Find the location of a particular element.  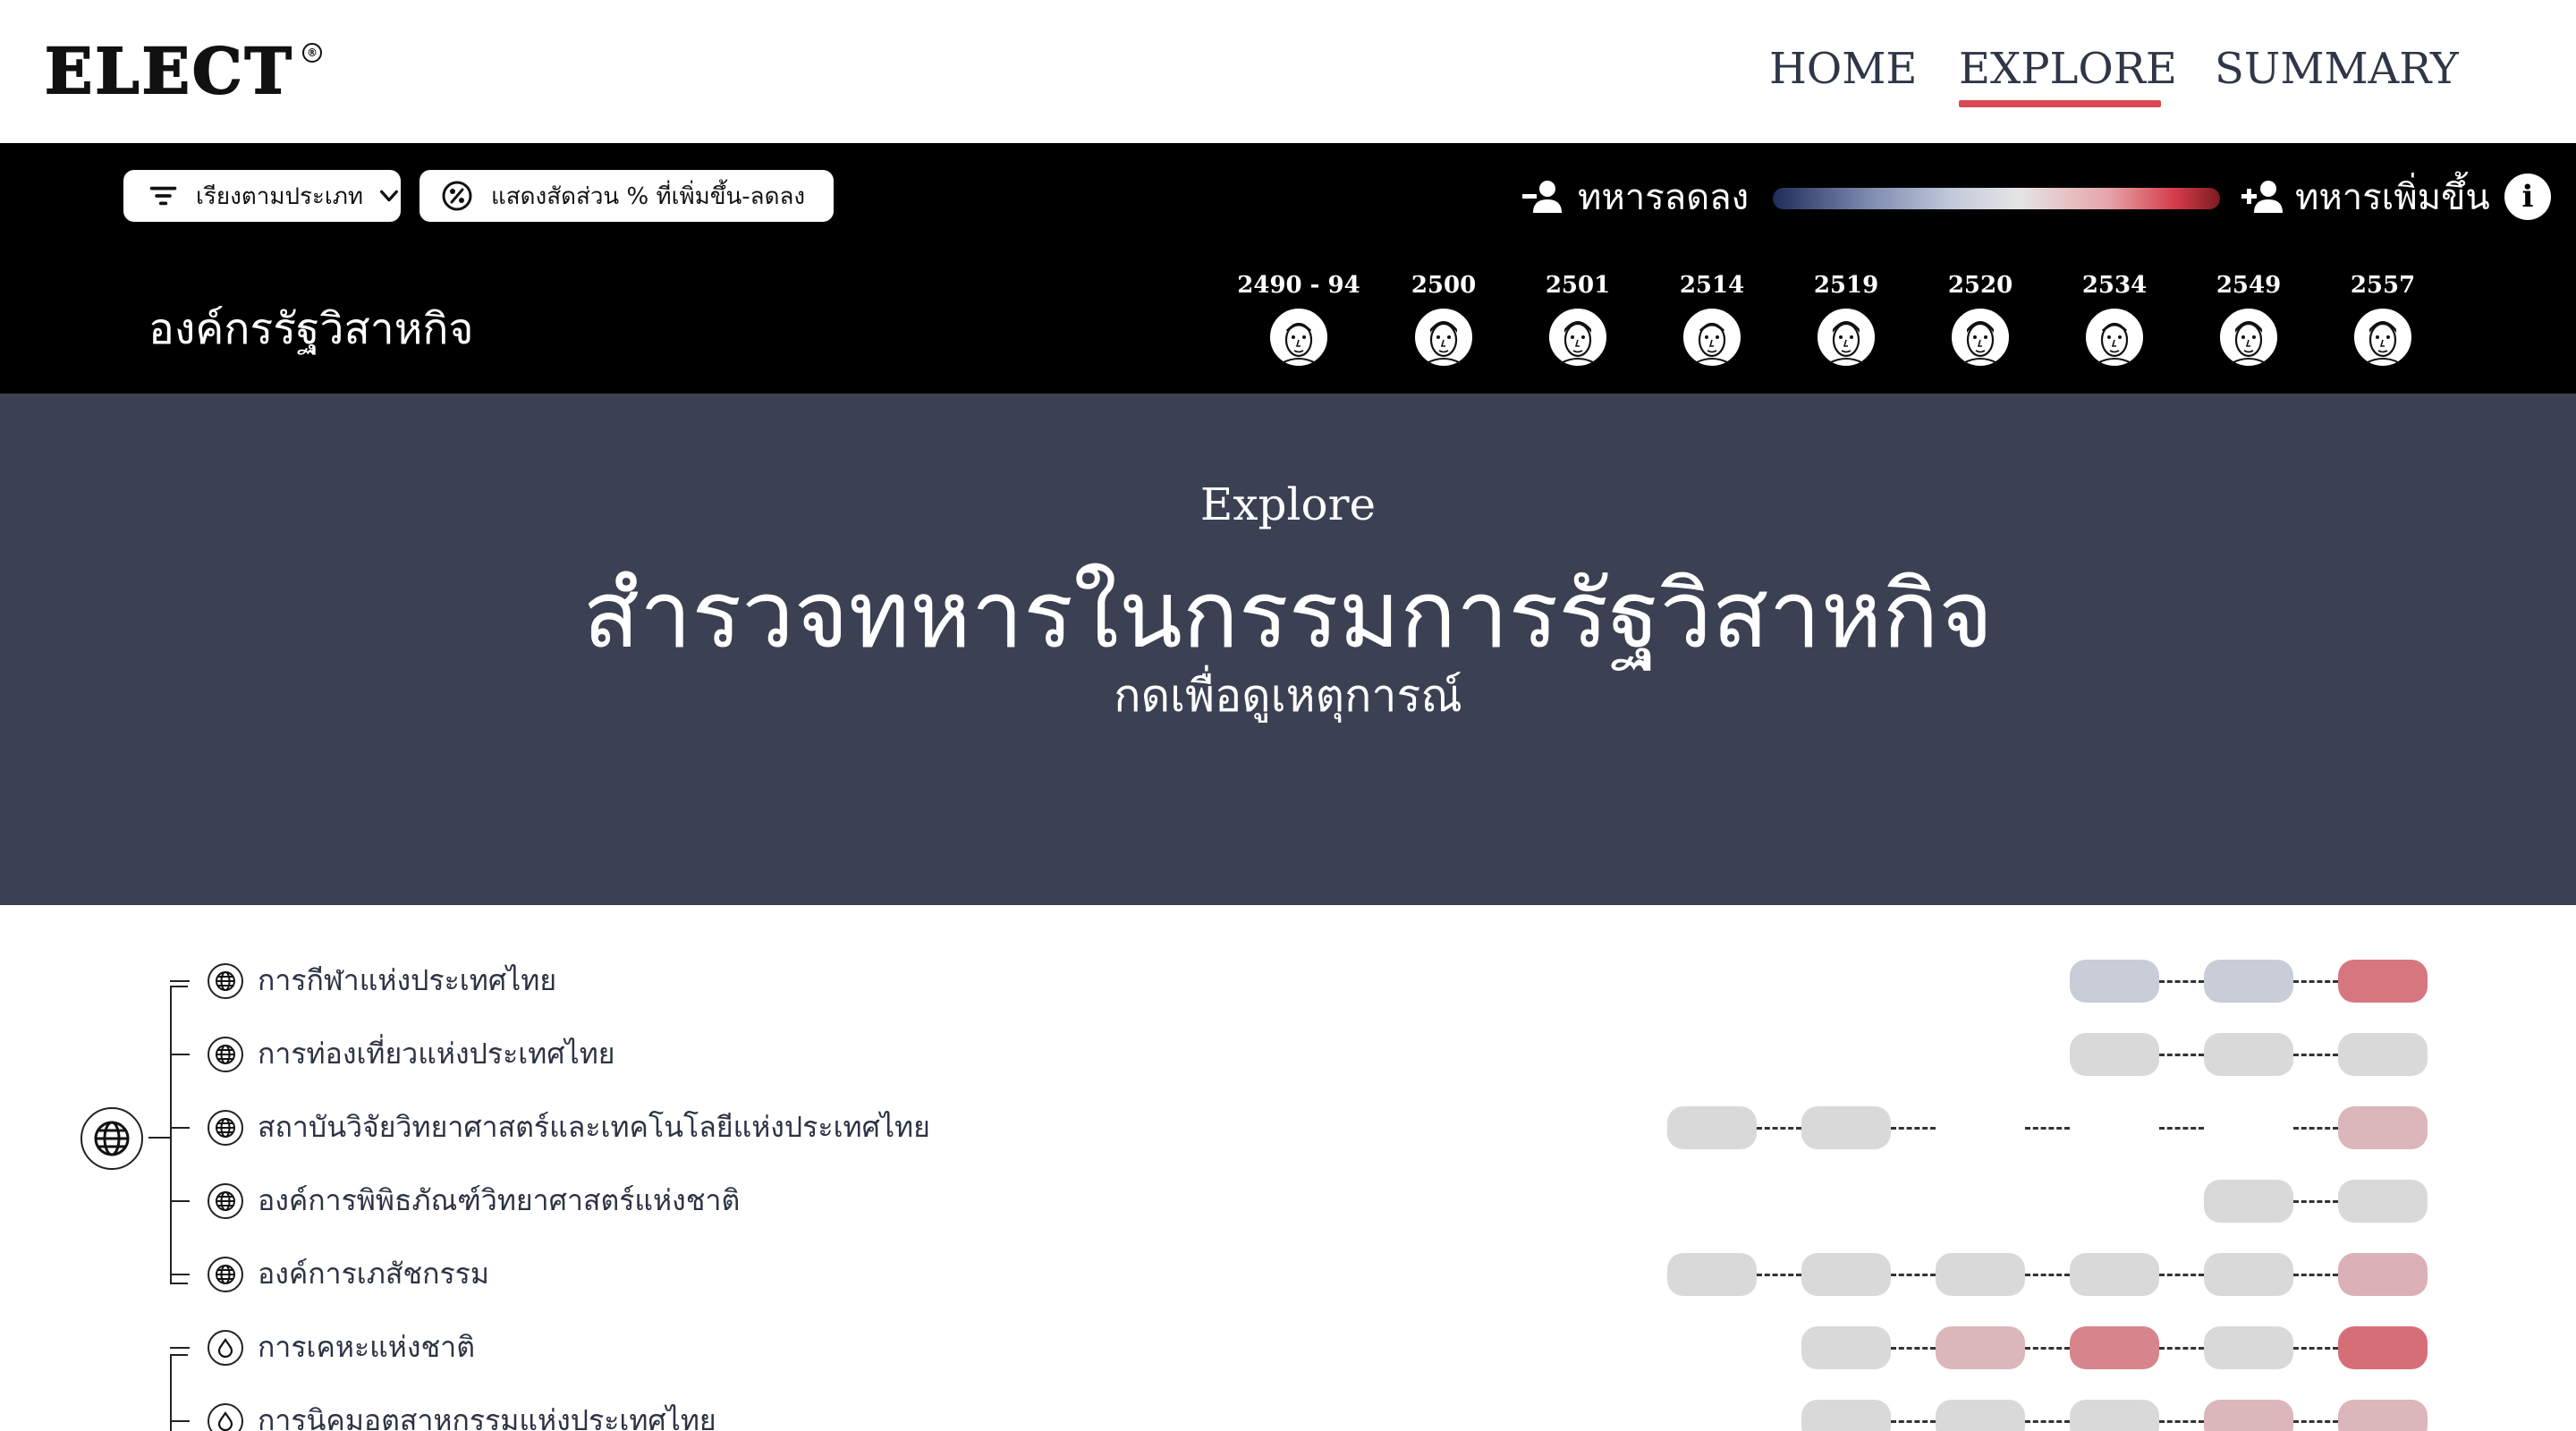

chevron-down-icon is located at coordinates (389, 196).